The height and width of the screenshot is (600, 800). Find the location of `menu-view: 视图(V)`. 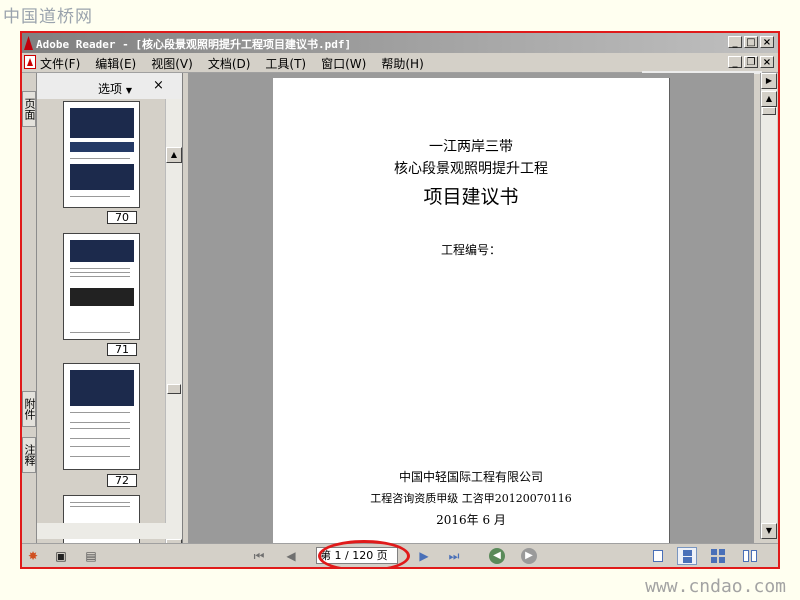

menu-view: 视图(V) is located at coordinates (172, 63).